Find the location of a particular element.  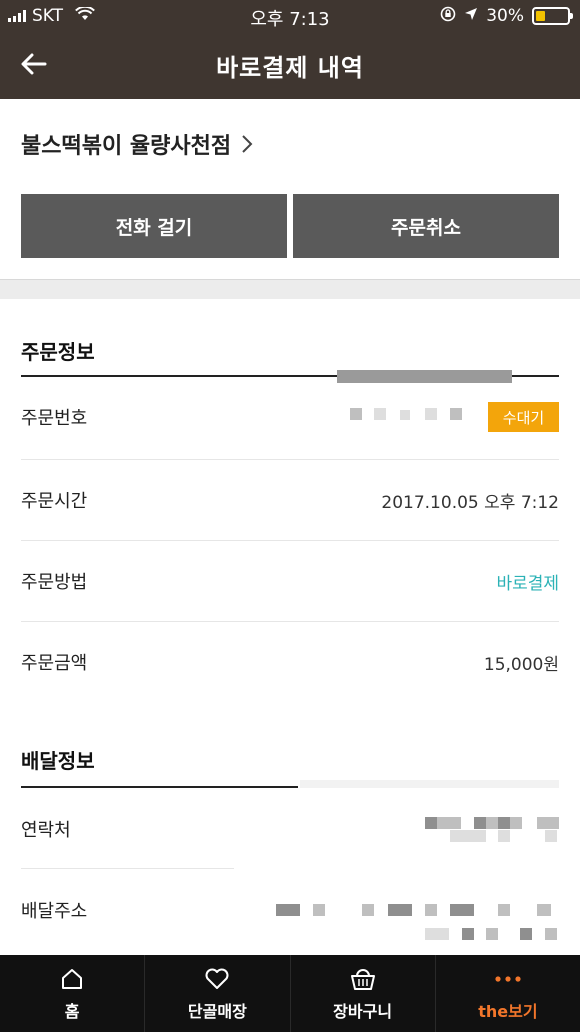

app-header: SKT 오후 7:13 30% 바로결제 내역 is located at coordinates (290, 49).